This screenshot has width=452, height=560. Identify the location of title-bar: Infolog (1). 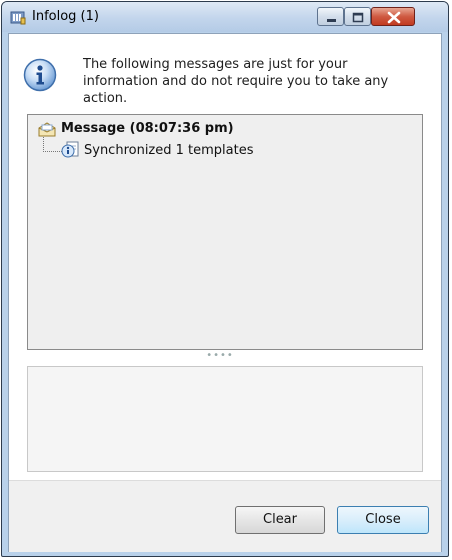
(225, 17).